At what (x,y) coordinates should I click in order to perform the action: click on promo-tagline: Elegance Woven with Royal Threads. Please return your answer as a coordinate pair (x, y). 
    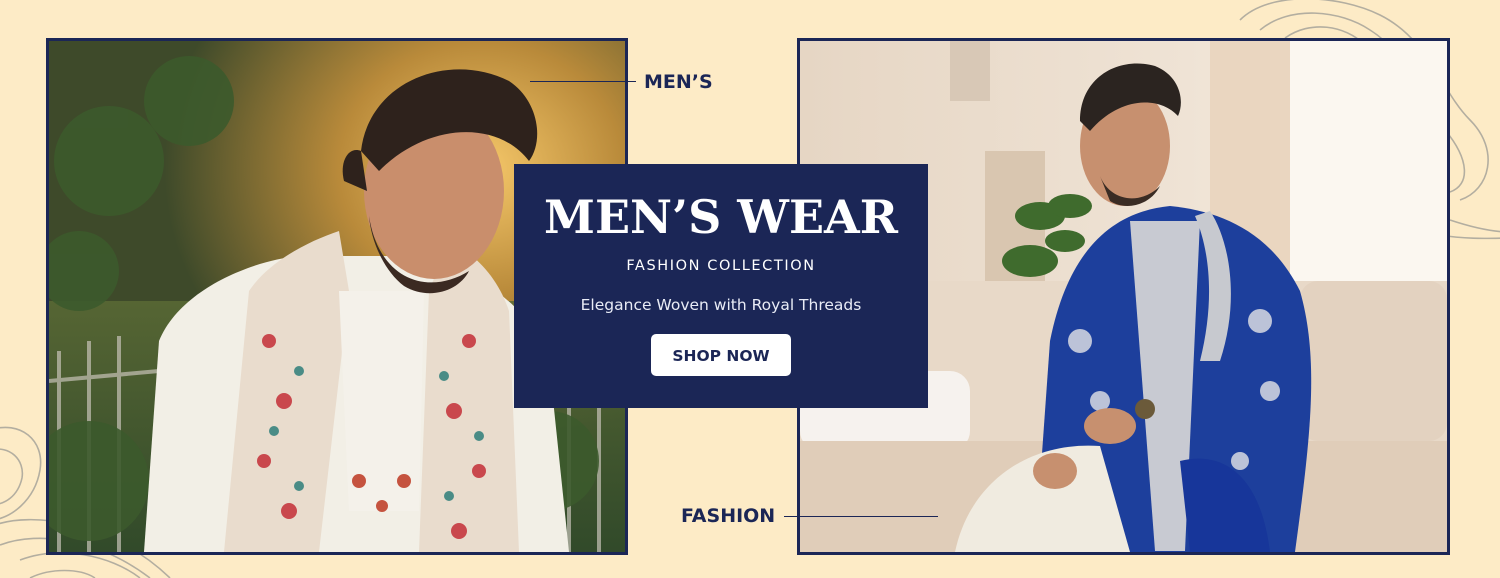
    Looking at the image, I should click on (721, 305).